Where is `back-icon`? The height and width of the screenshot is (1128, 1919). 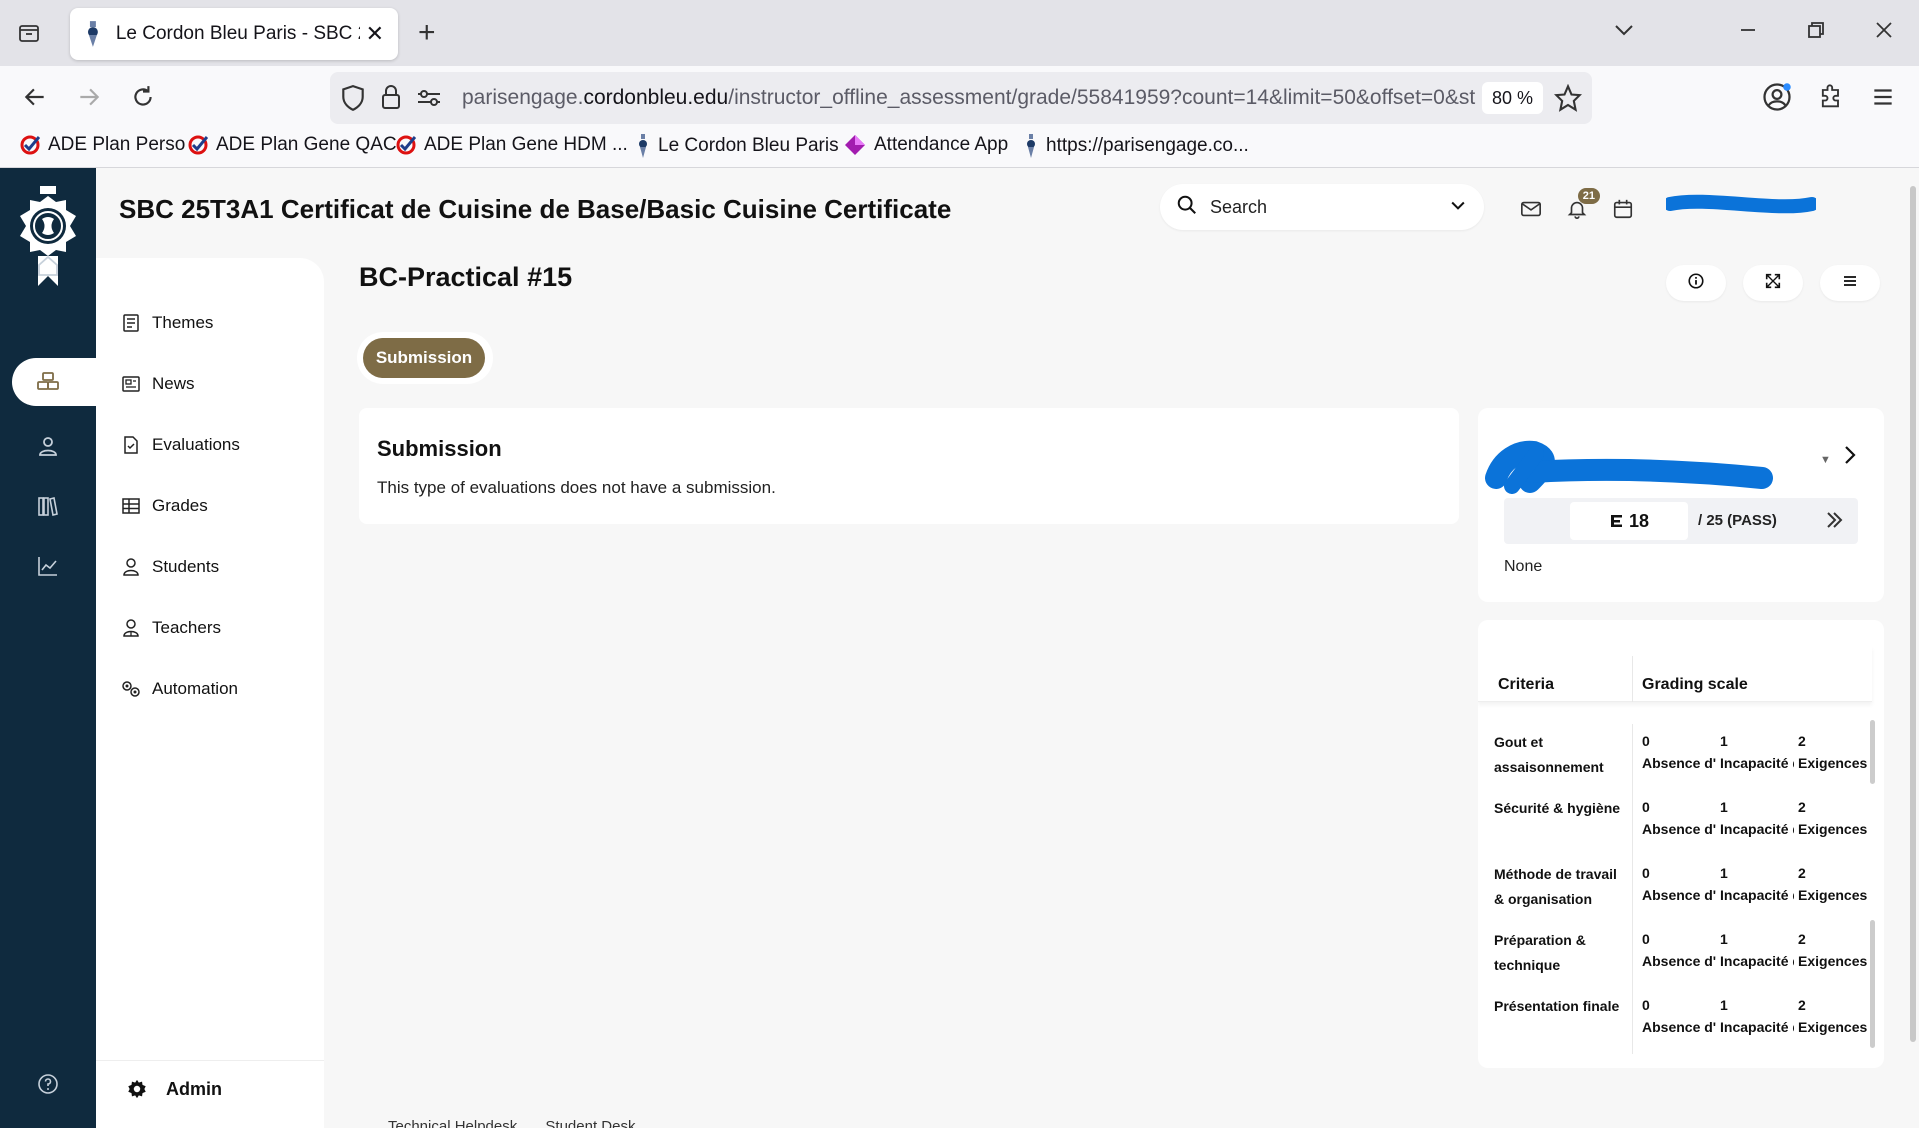
back-icon is located at coordinates (35, 97).